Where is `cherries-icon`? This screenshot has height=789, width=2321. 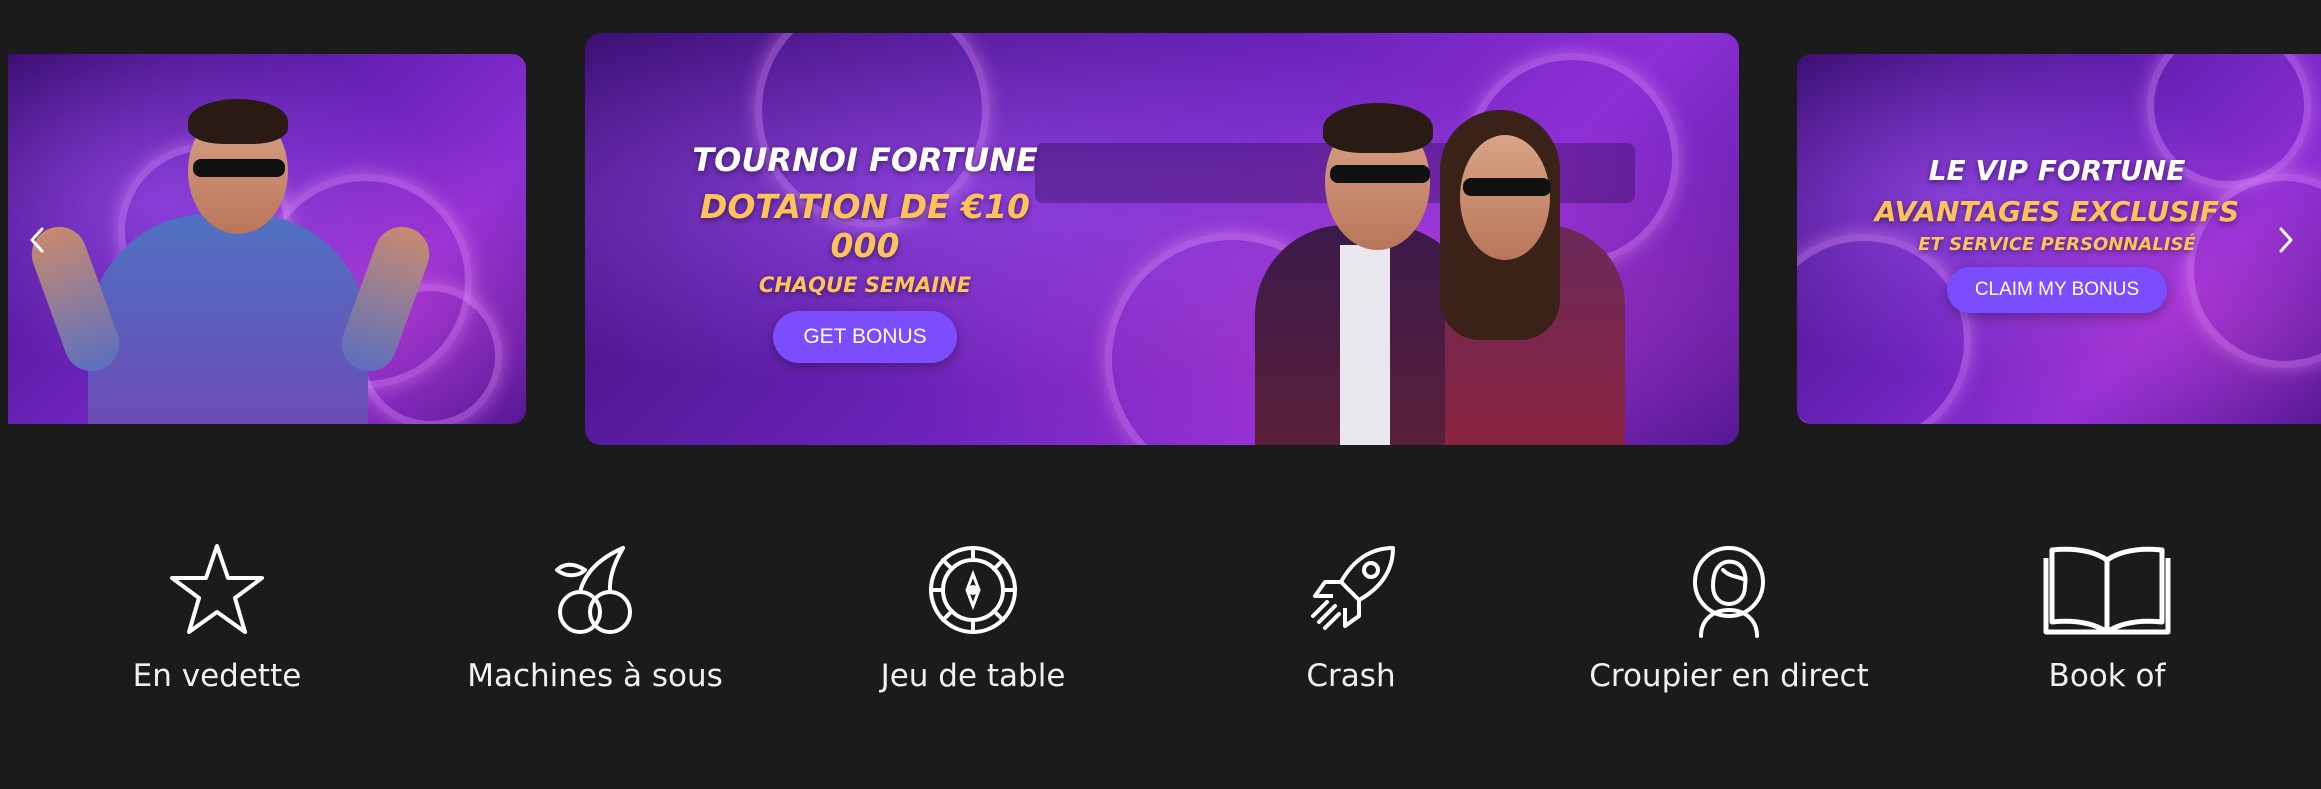
cherries-icon is located at coordinates (593, 590).